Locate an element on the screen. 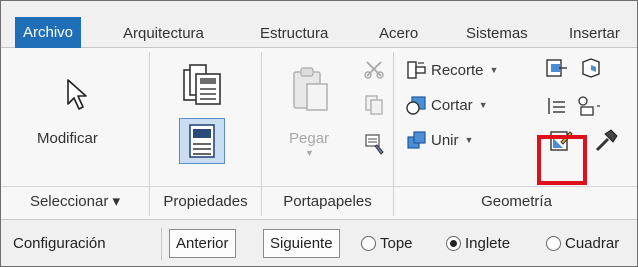 Image resolution: width=638 pixels, height=267 pixels. join-button: Unir ▼ is located at coordinates (439, 140).